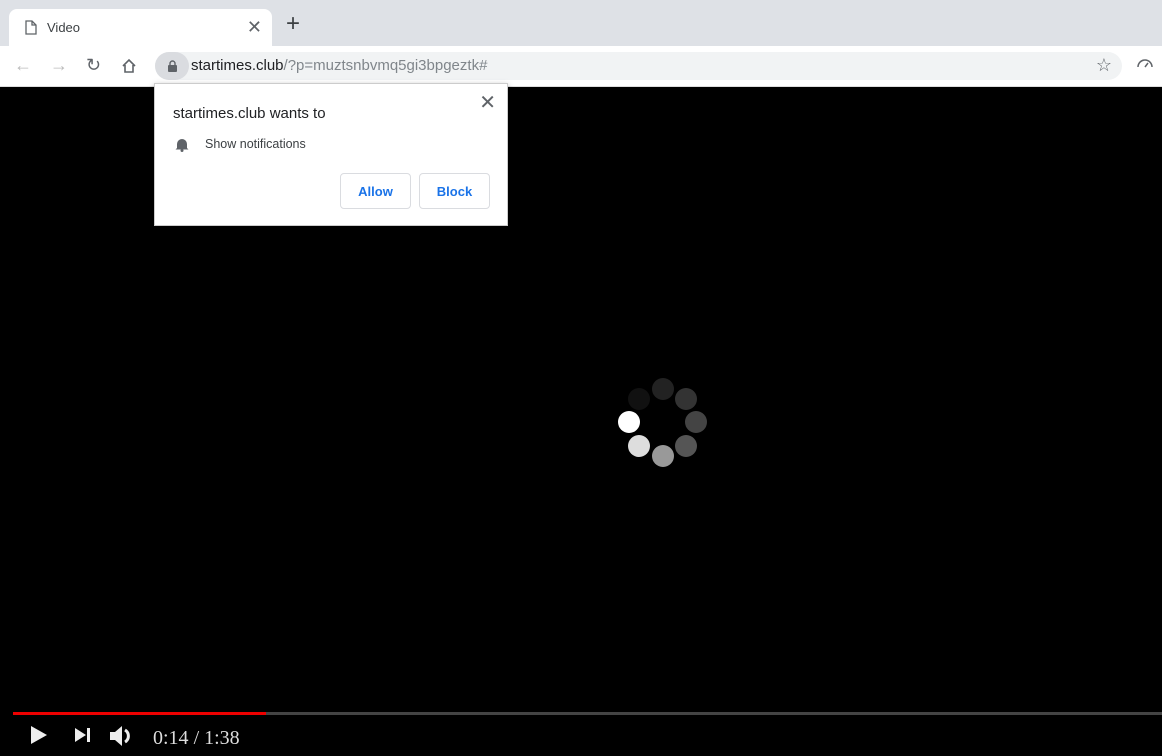 This screenshot has height=756, width=1162. I want to click on progress-fill, so click(139, 713).